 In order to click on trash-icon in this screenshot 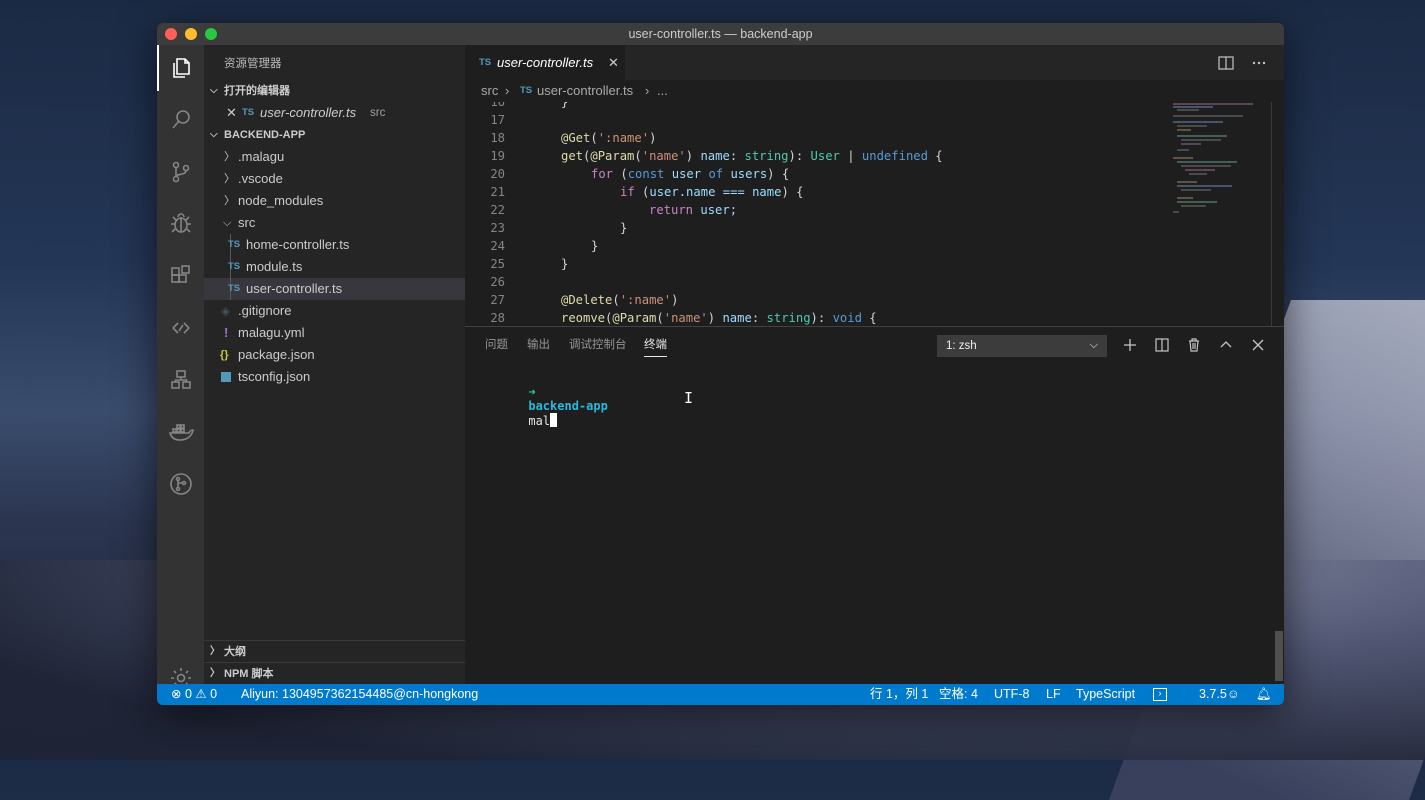, I will do `click(1194, 345)`.